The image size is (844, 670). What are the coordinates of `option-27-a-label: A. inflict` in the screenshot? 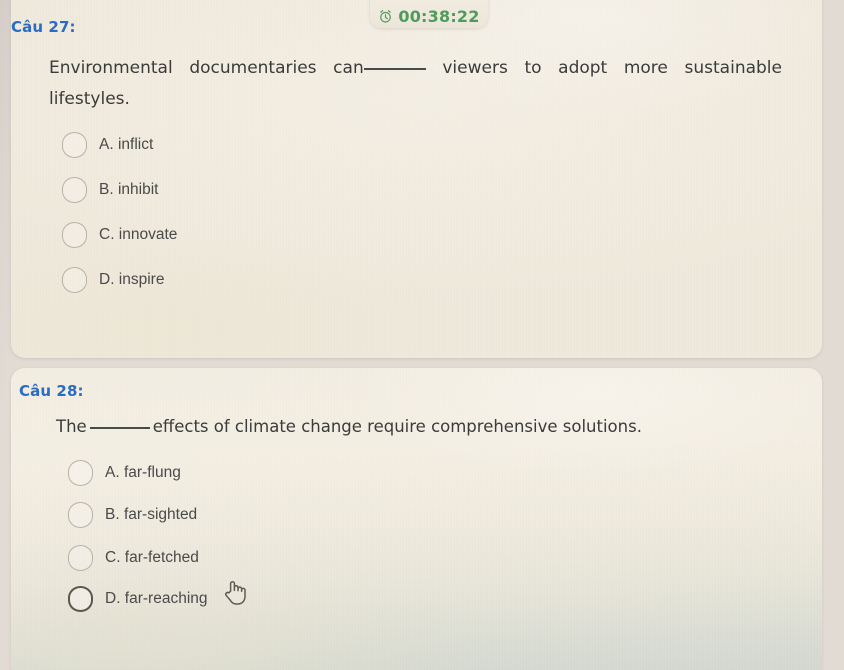 It's located at (126, 144).